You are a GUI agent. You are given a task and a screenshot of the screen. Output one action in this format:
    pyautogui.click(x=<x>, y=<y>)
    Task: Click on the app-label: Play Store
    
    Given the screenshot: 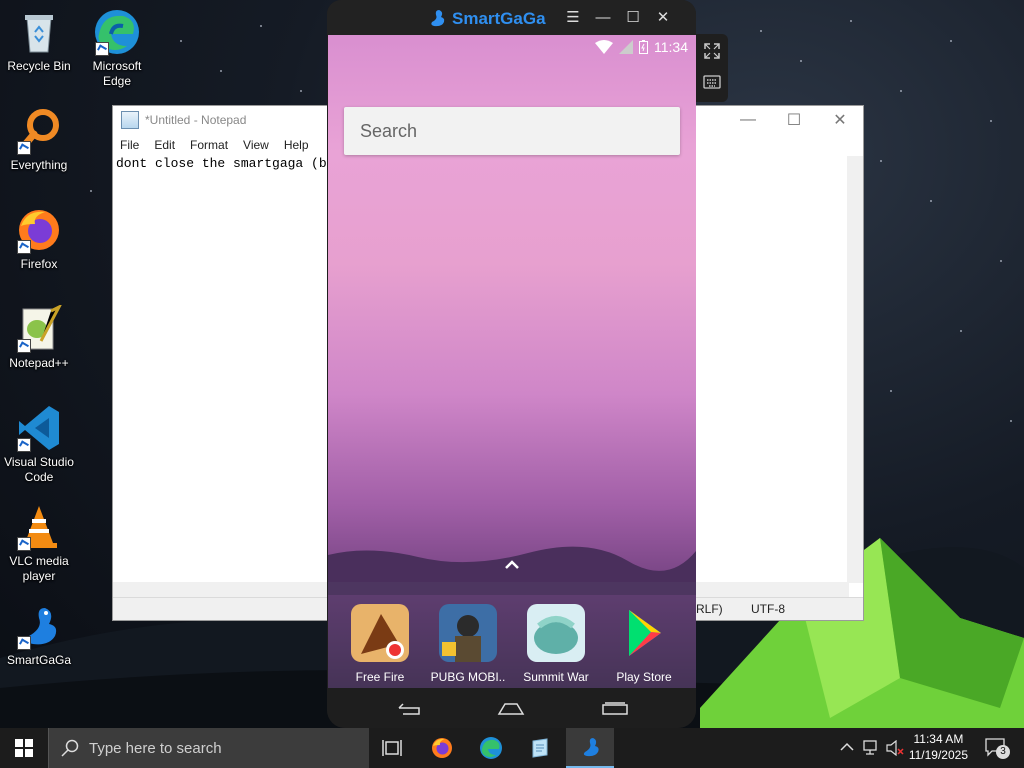 What is the action you would take?
    pyautogui.click(x=644, y=677)
    